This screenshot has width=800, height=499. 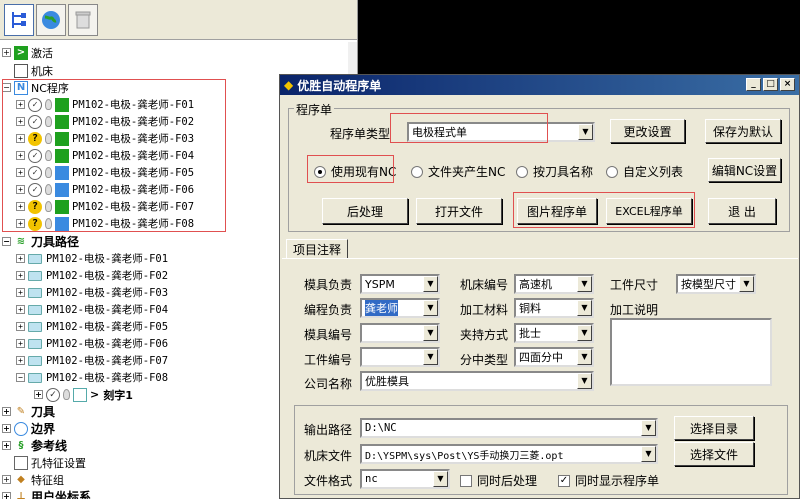 What do you see at coordinates (92, 309) in the screenshot?
I see `toolpath-item: + PM102-电极-龚老师-F04` at bounding box center [92, 309].